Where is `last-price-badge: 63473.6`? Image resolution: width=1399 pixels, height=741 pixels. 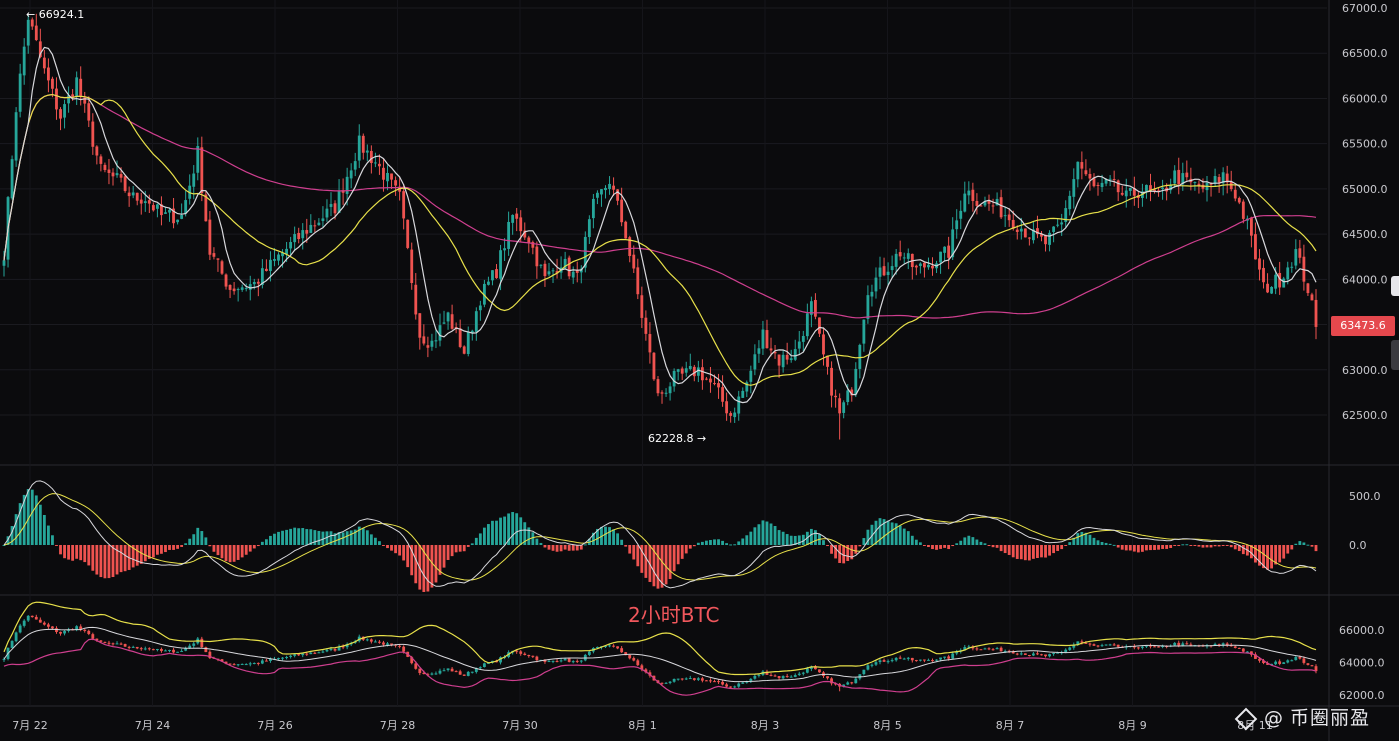
last-price-badge: 63473.6 is located at coordinates (1363, 326).